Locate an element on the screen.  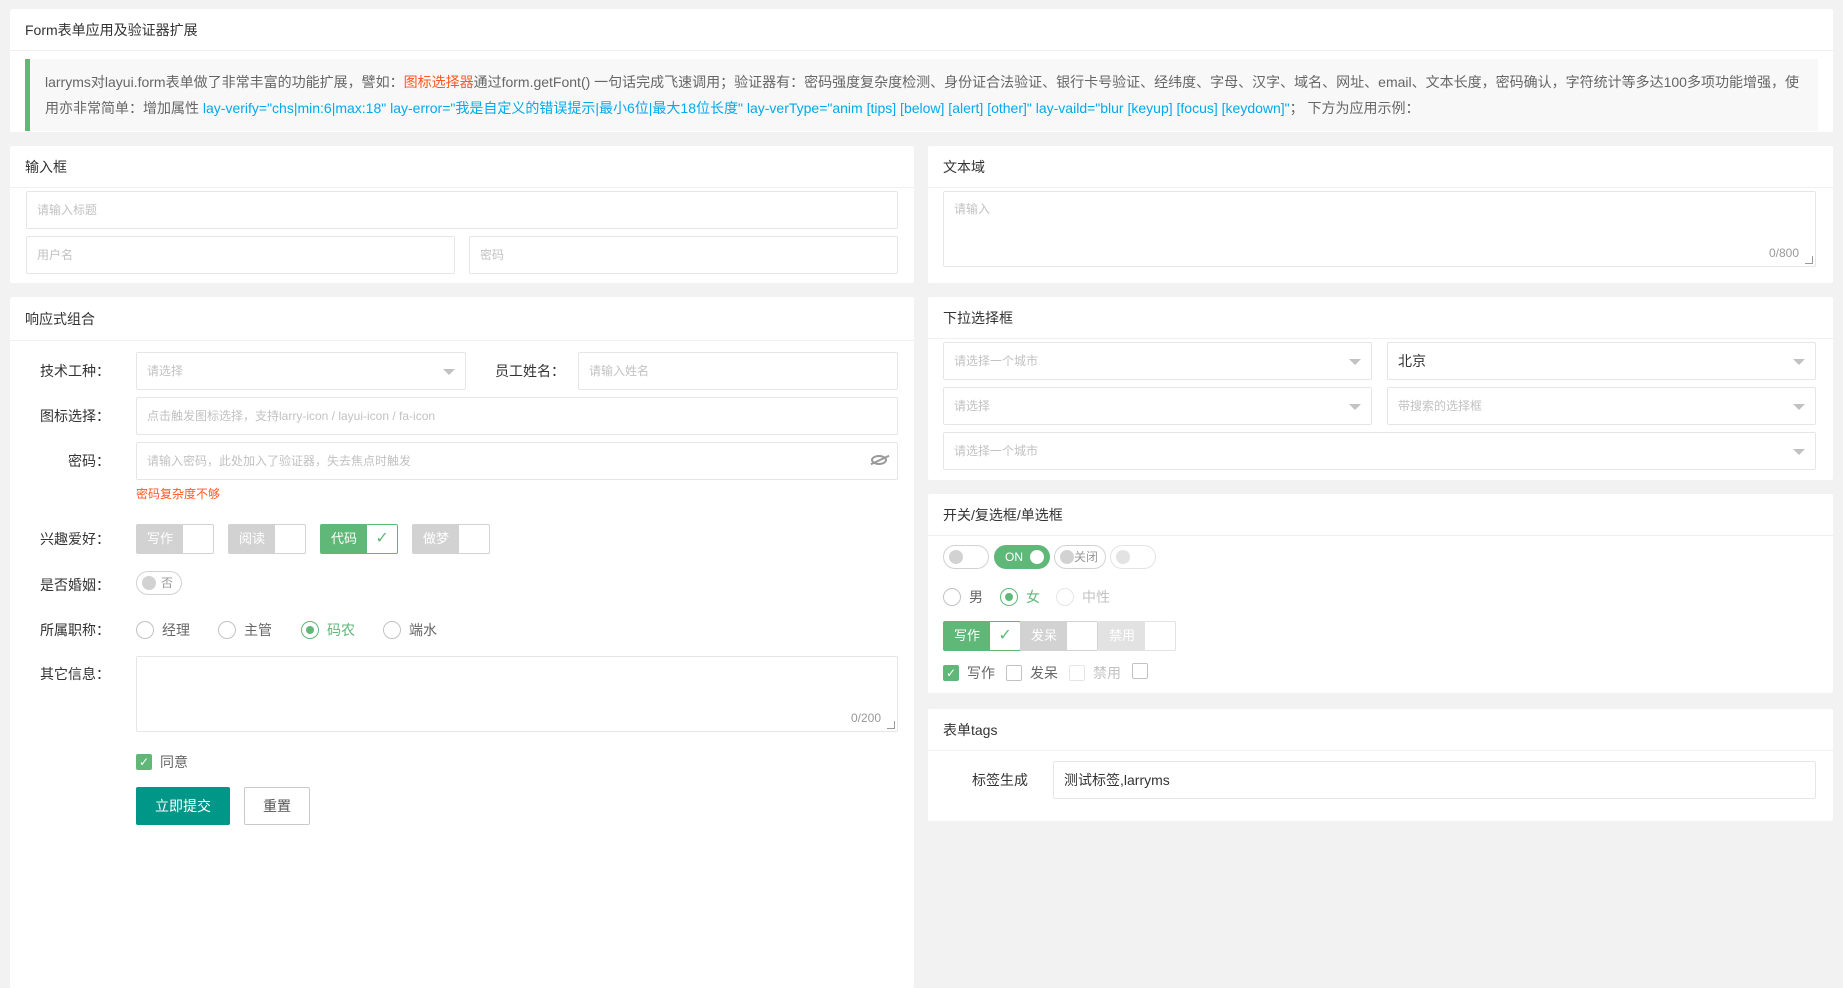
intro-title: Form表单应用及验证器扩展 is located at coordinates (921, 30).